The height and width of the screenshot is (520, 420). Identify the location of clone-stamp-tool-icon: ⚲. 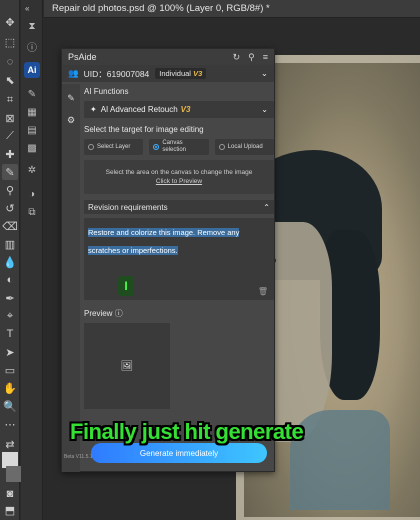
(10, 190).